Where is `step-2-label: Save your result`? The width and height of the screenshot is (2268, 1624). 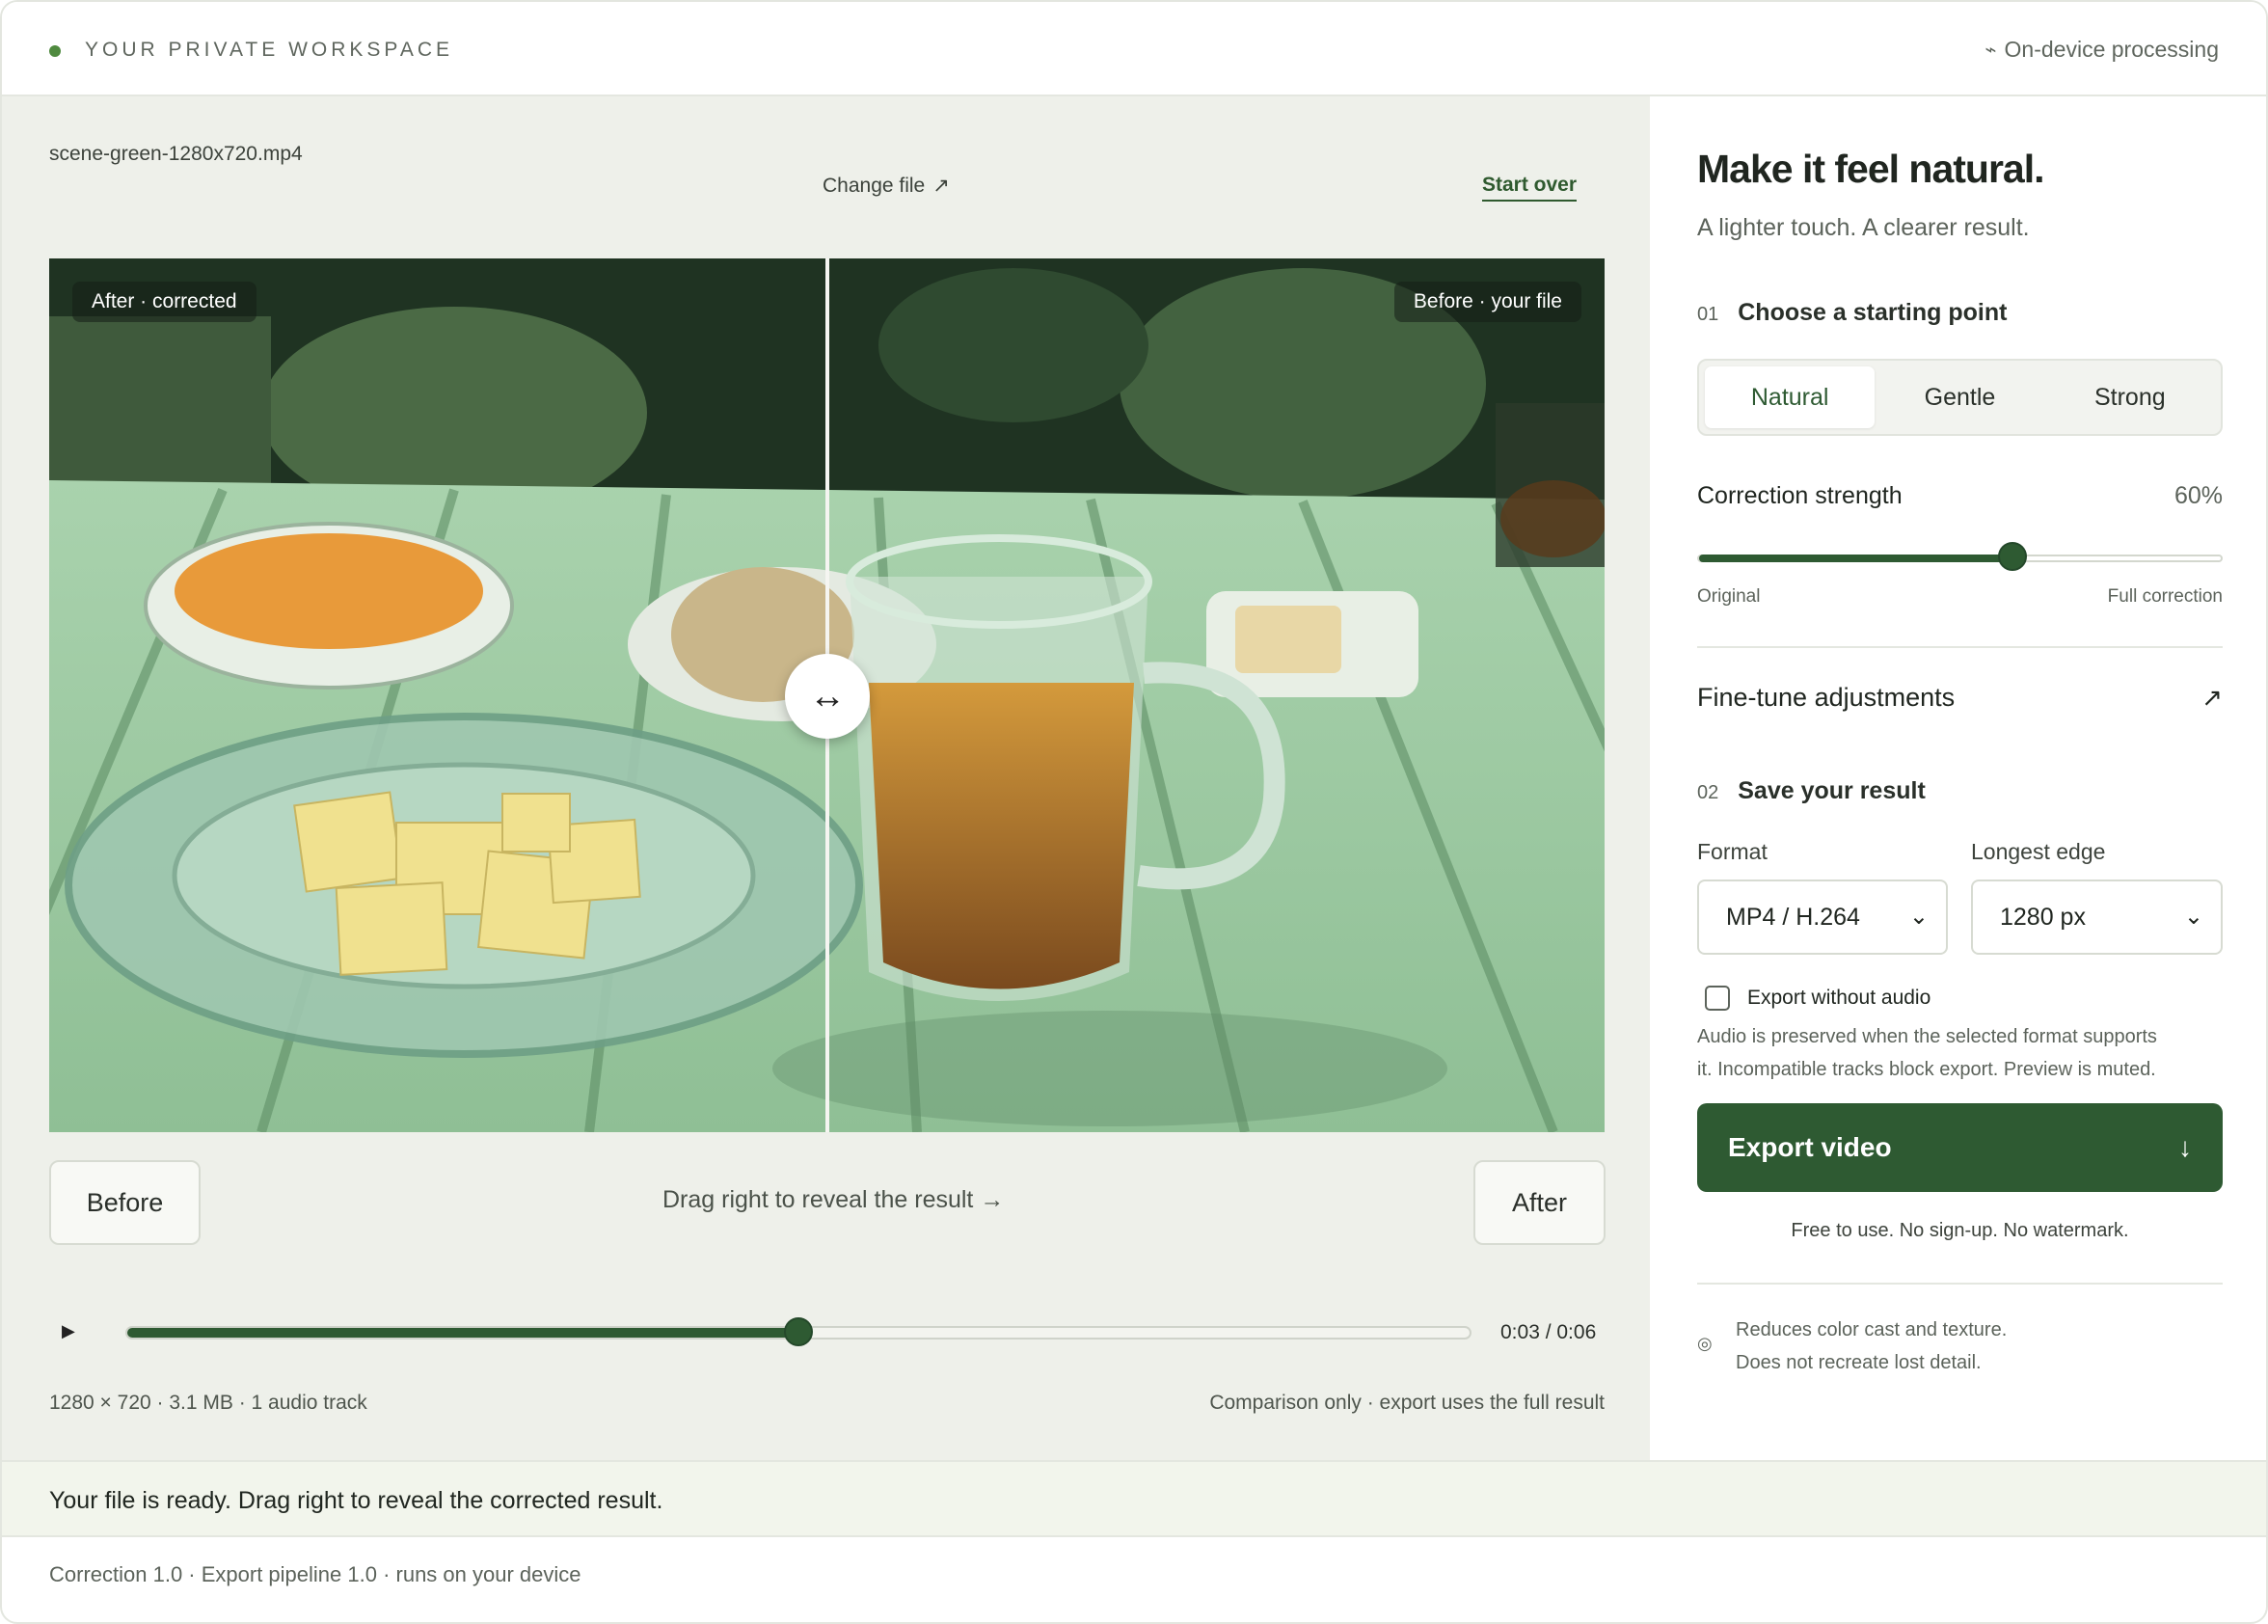
step-2-label: Save your result is located at coordinates (1832, 790).